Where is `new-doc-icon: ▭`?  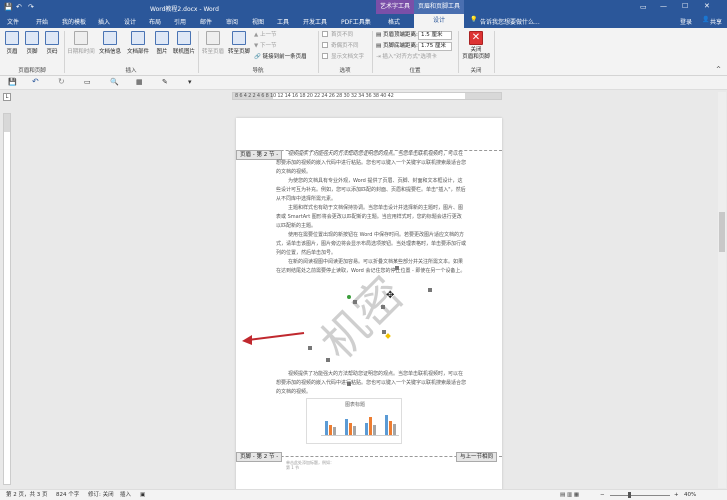 new-doc-icon: ▭ is located at coordinates (87, 82).